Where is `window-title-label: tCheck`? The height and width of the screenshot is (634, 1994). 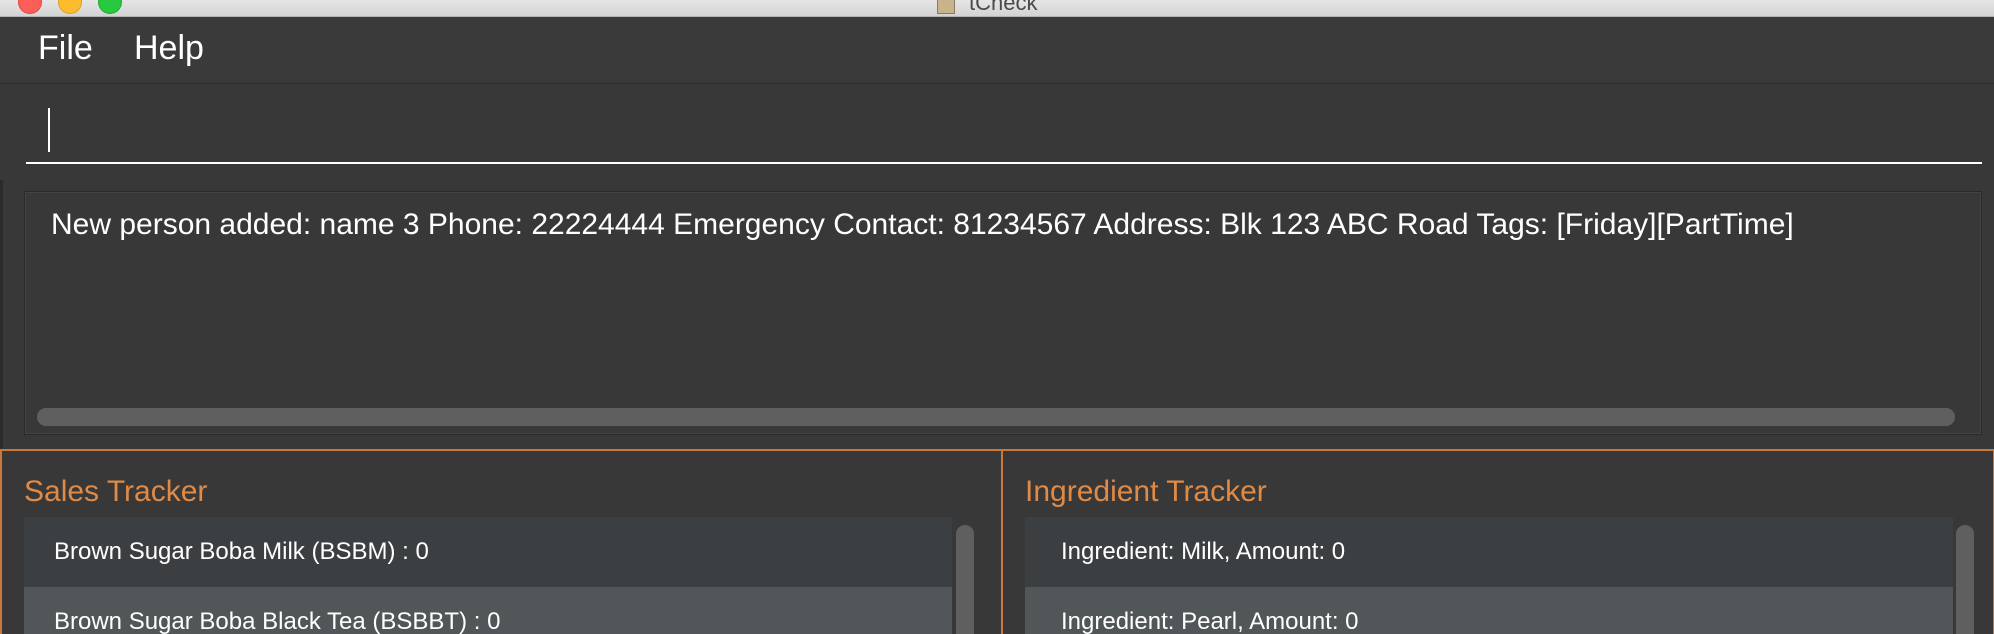
window-title-label: tCheck is located at coordinates (1003, 7).